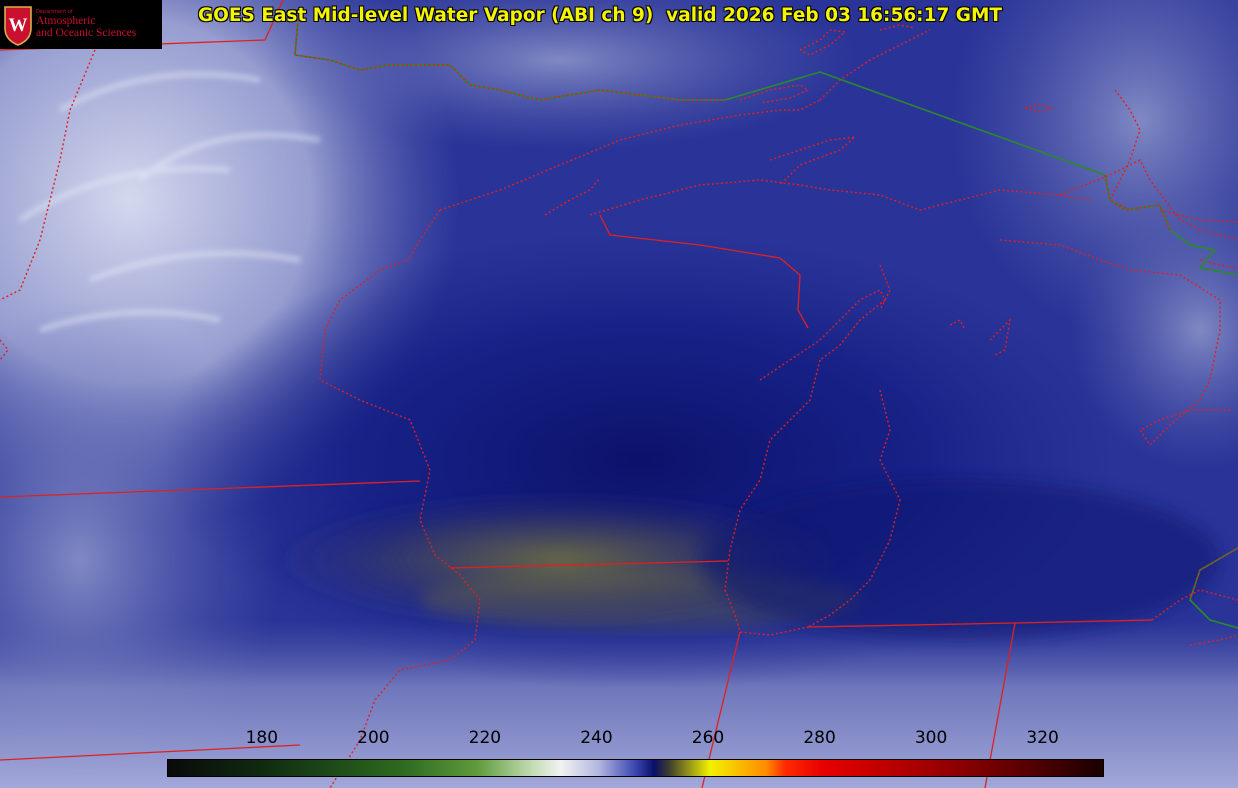 This screenshot has height=788, width=1238. I want to click on colorbar-tick-180: 180, so click(262, 738).